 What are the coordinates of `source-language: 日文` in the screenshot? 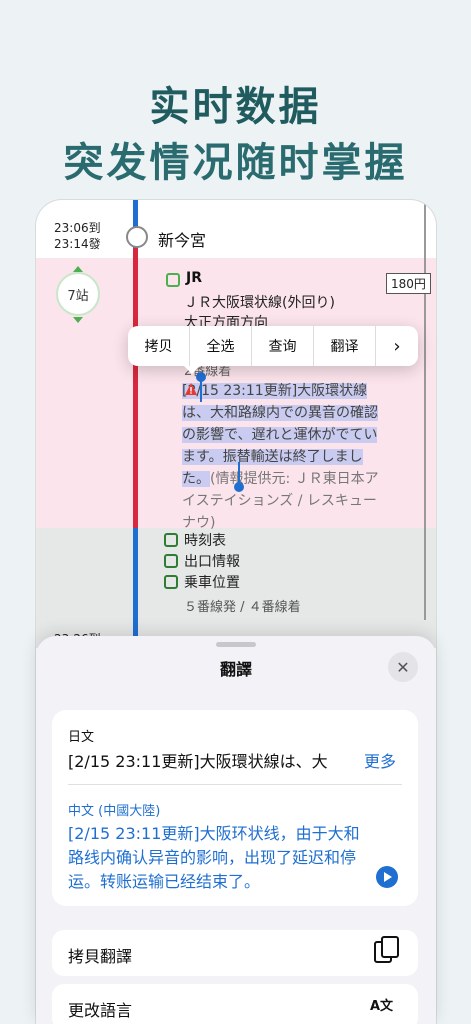 It's located at (81, 737).